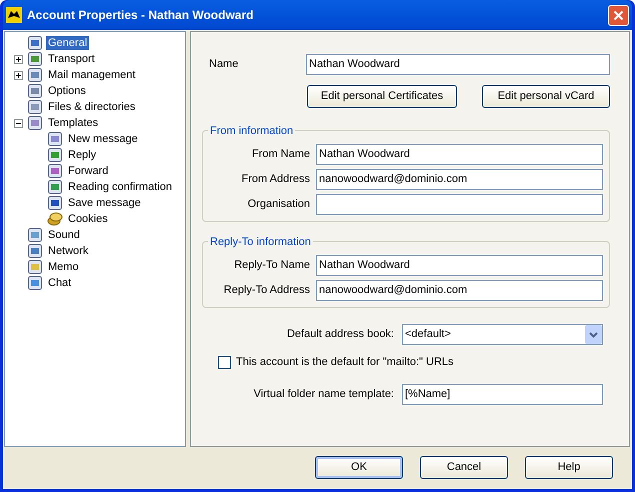  I want to click on address-book-dropdown: <default>, so click(502, 334).